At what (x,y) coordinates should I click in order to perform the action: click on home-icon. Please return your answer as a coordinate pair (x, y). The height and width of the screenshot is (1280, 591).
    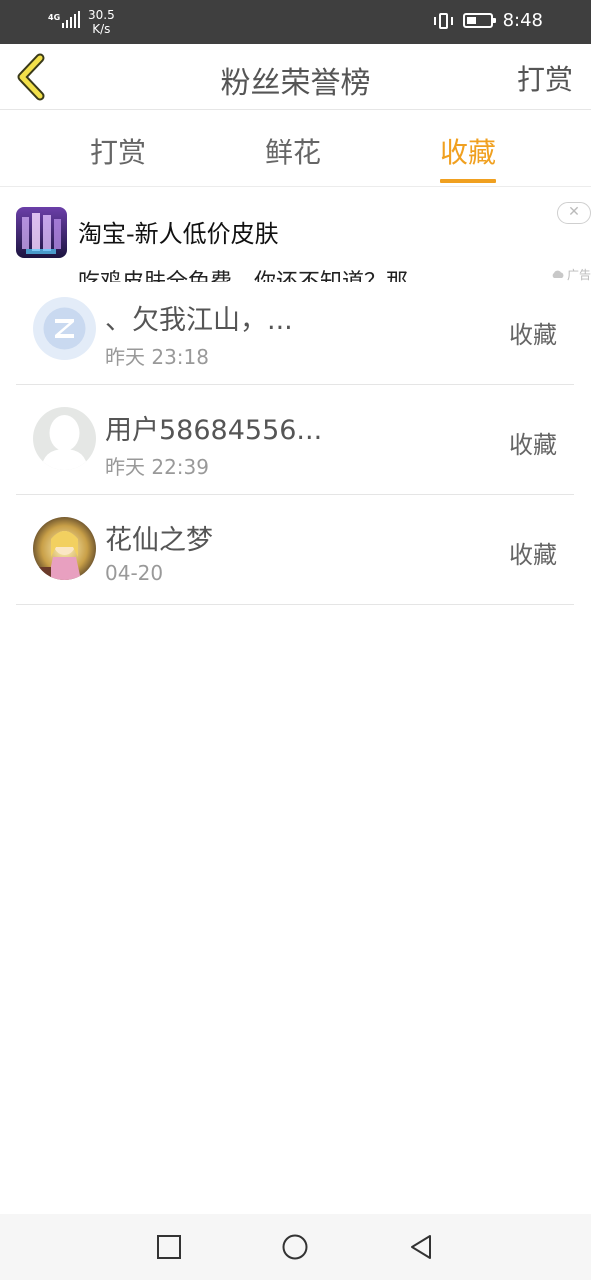
    Looking at the image, I should click on (295, 1247).